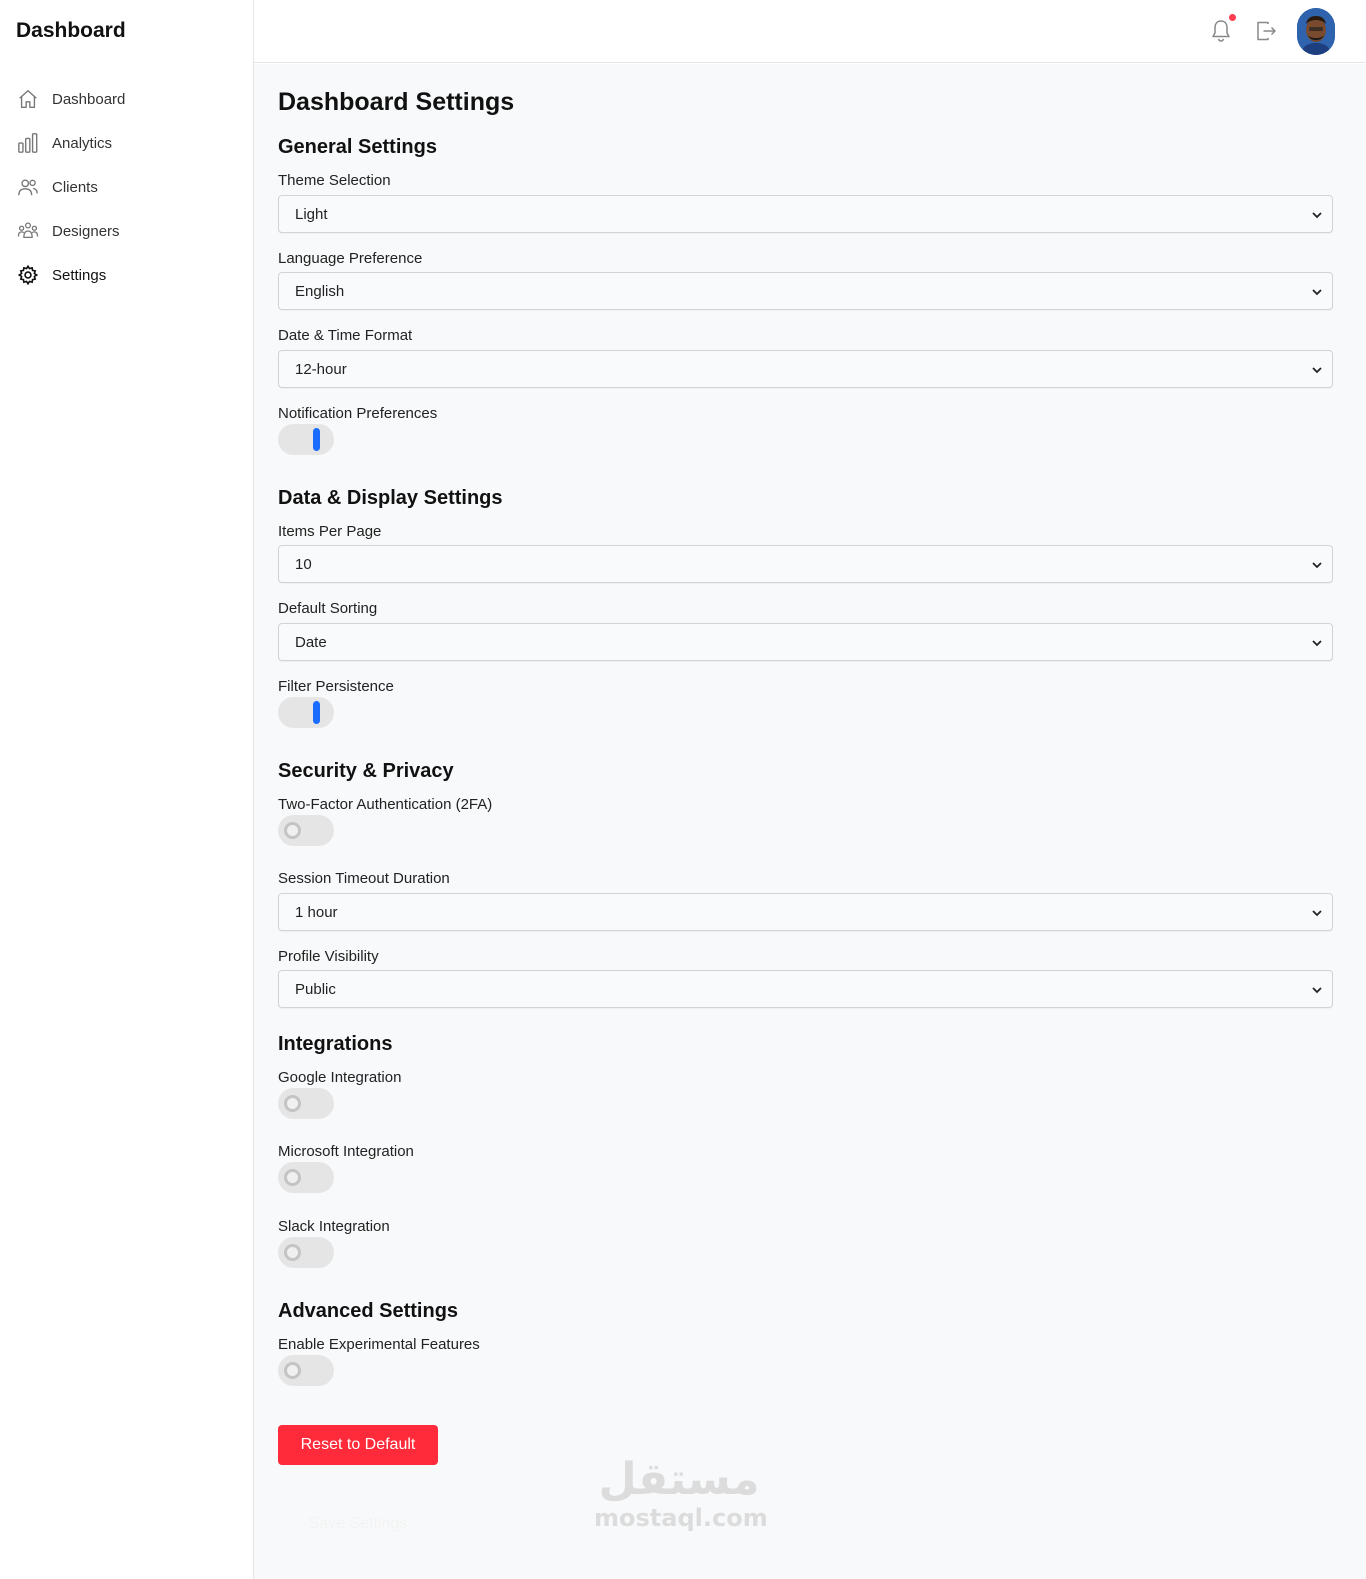 The height and width of the screenshot is (1579, 1366). Describe the element at coordinates (396, 102) in the screenshot. I see `page-title: Dashboard Settings` at that location.